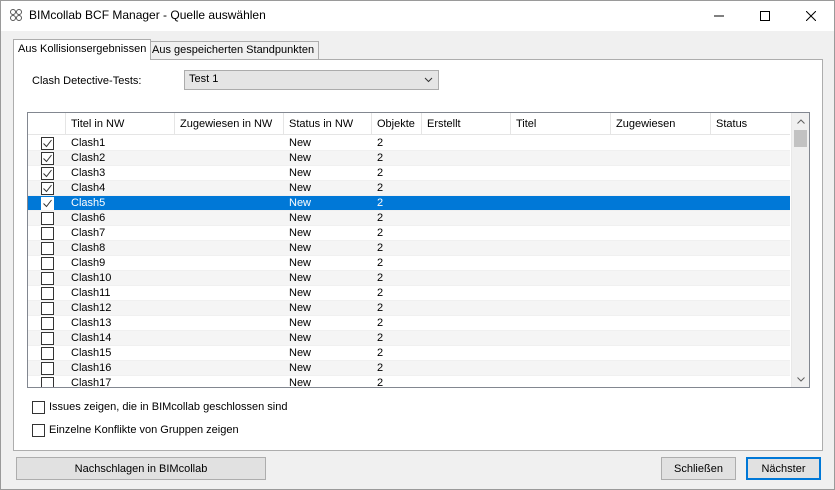  I want to click on maximize-button, so click(765, 16).